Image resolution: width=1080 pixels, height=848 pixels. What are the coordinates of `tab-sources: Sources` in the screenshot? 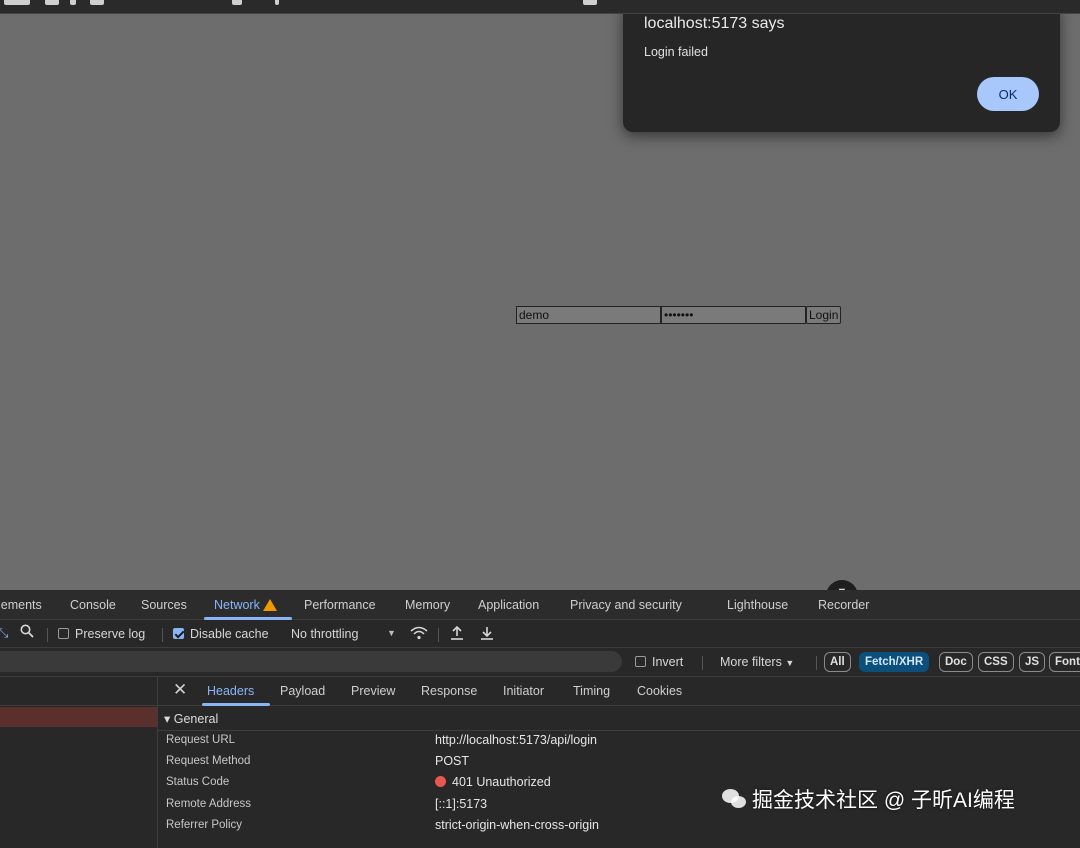 It's located at (164, 605).